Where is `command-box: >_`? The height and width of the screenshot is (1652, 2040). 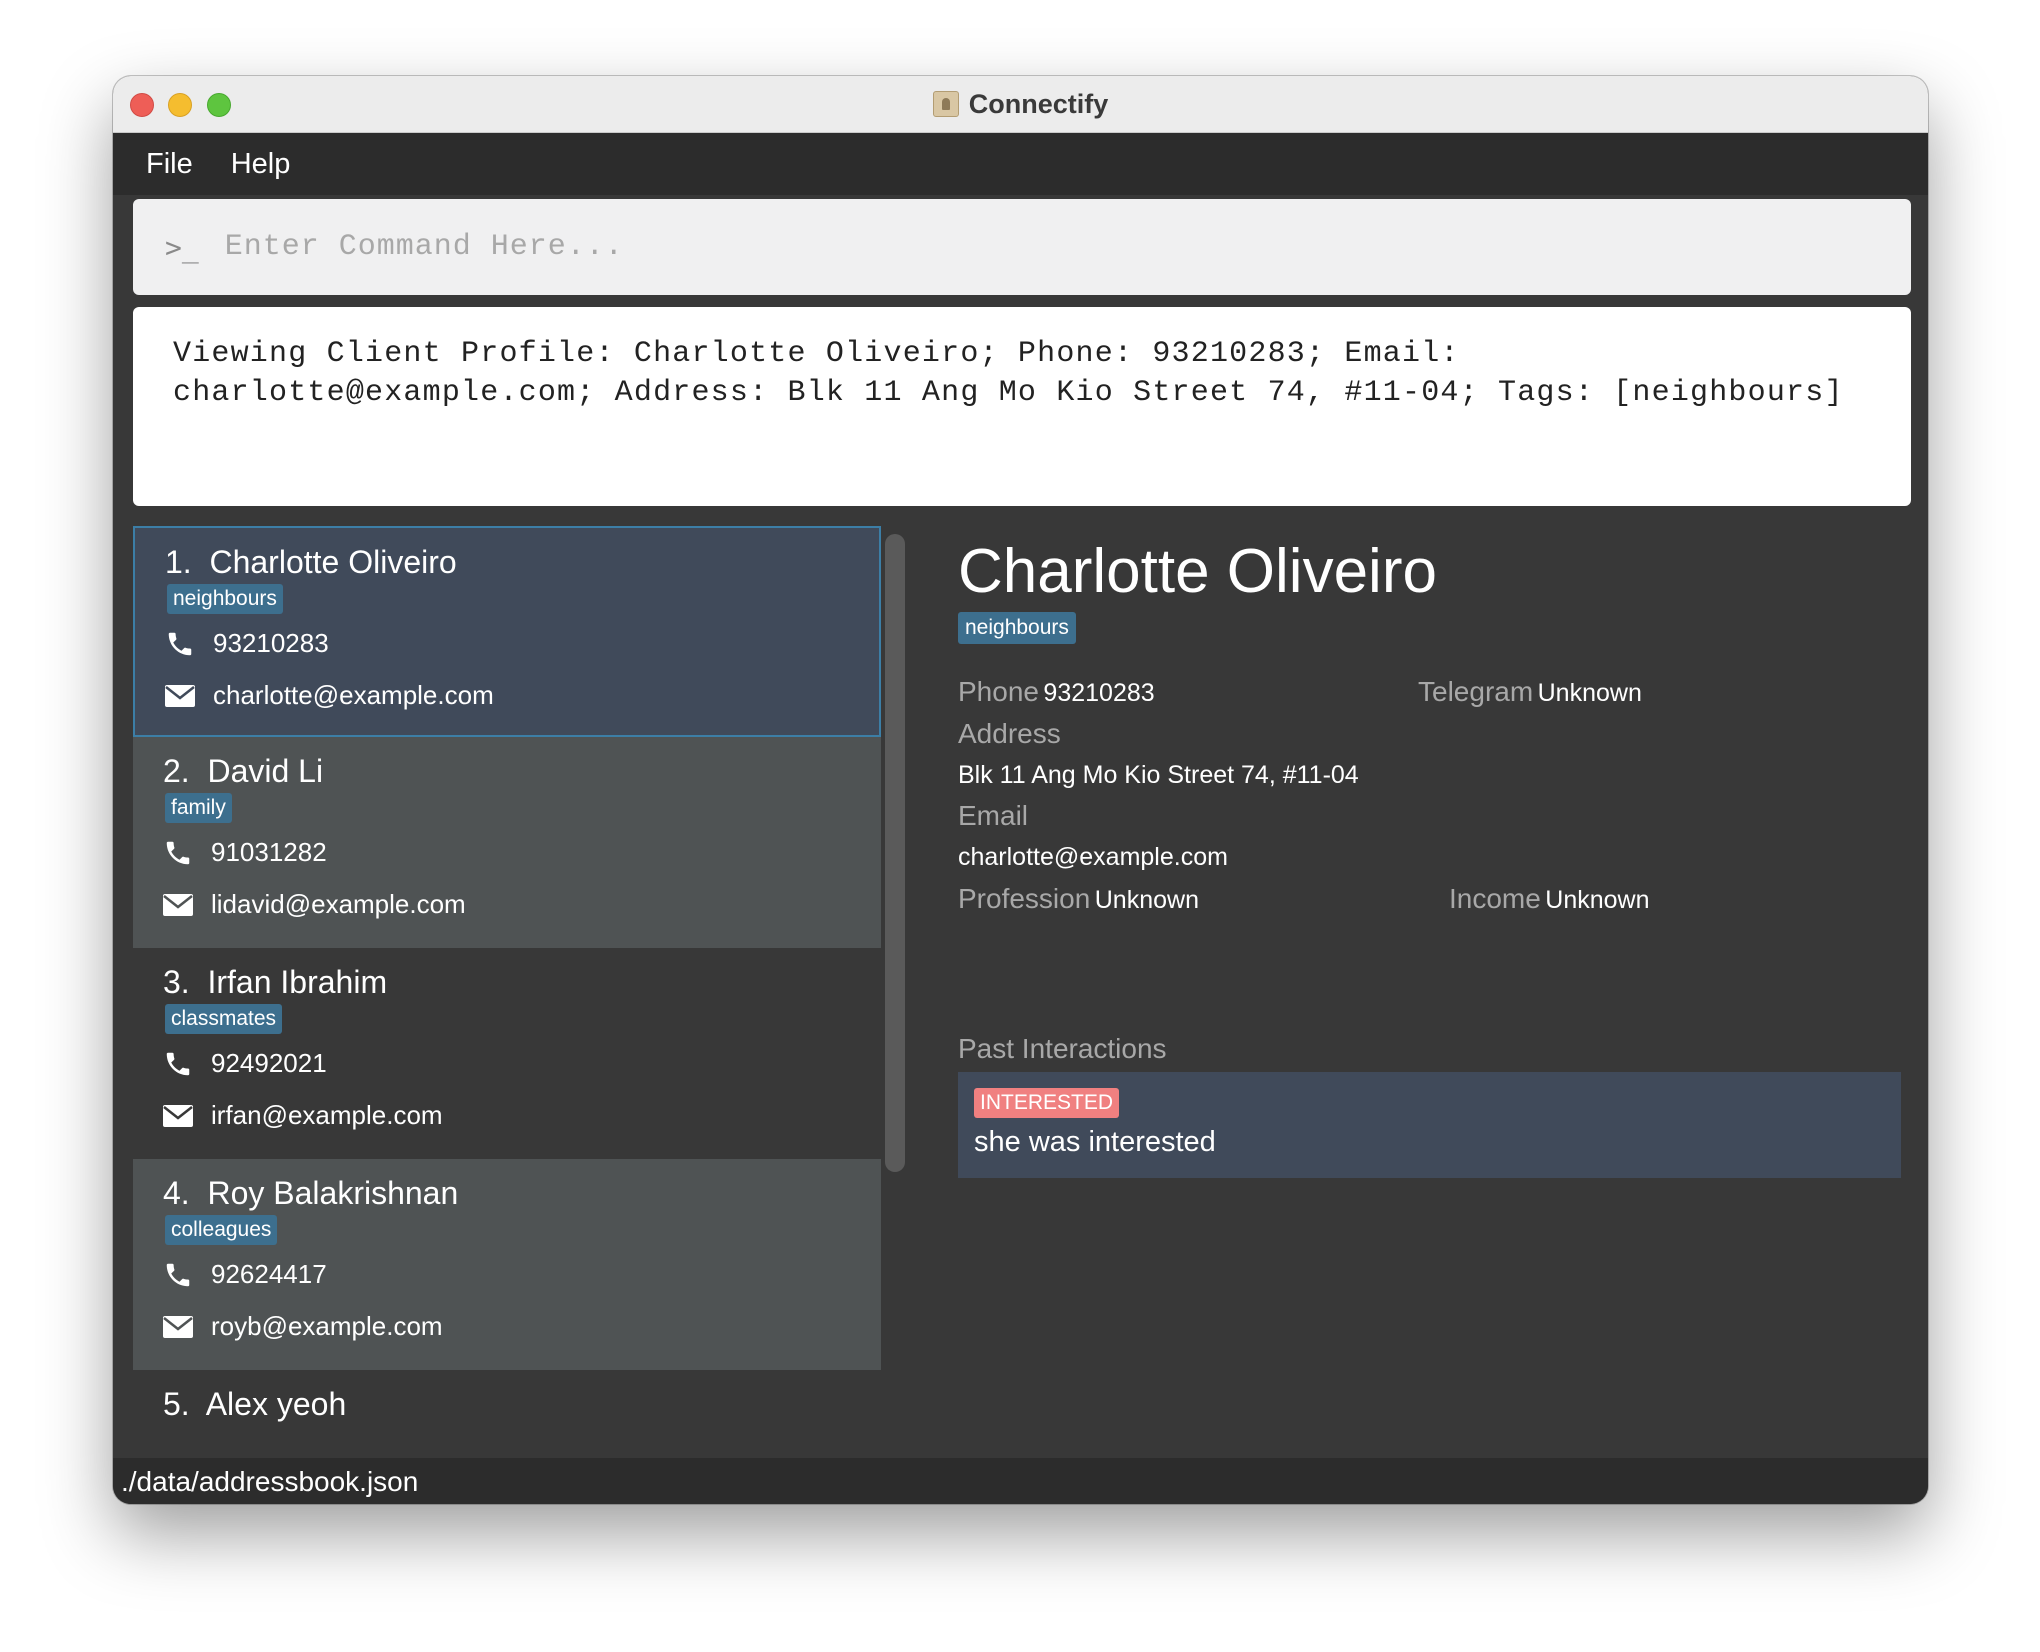
command-box: >_ is located at coordinates (1022, 247).